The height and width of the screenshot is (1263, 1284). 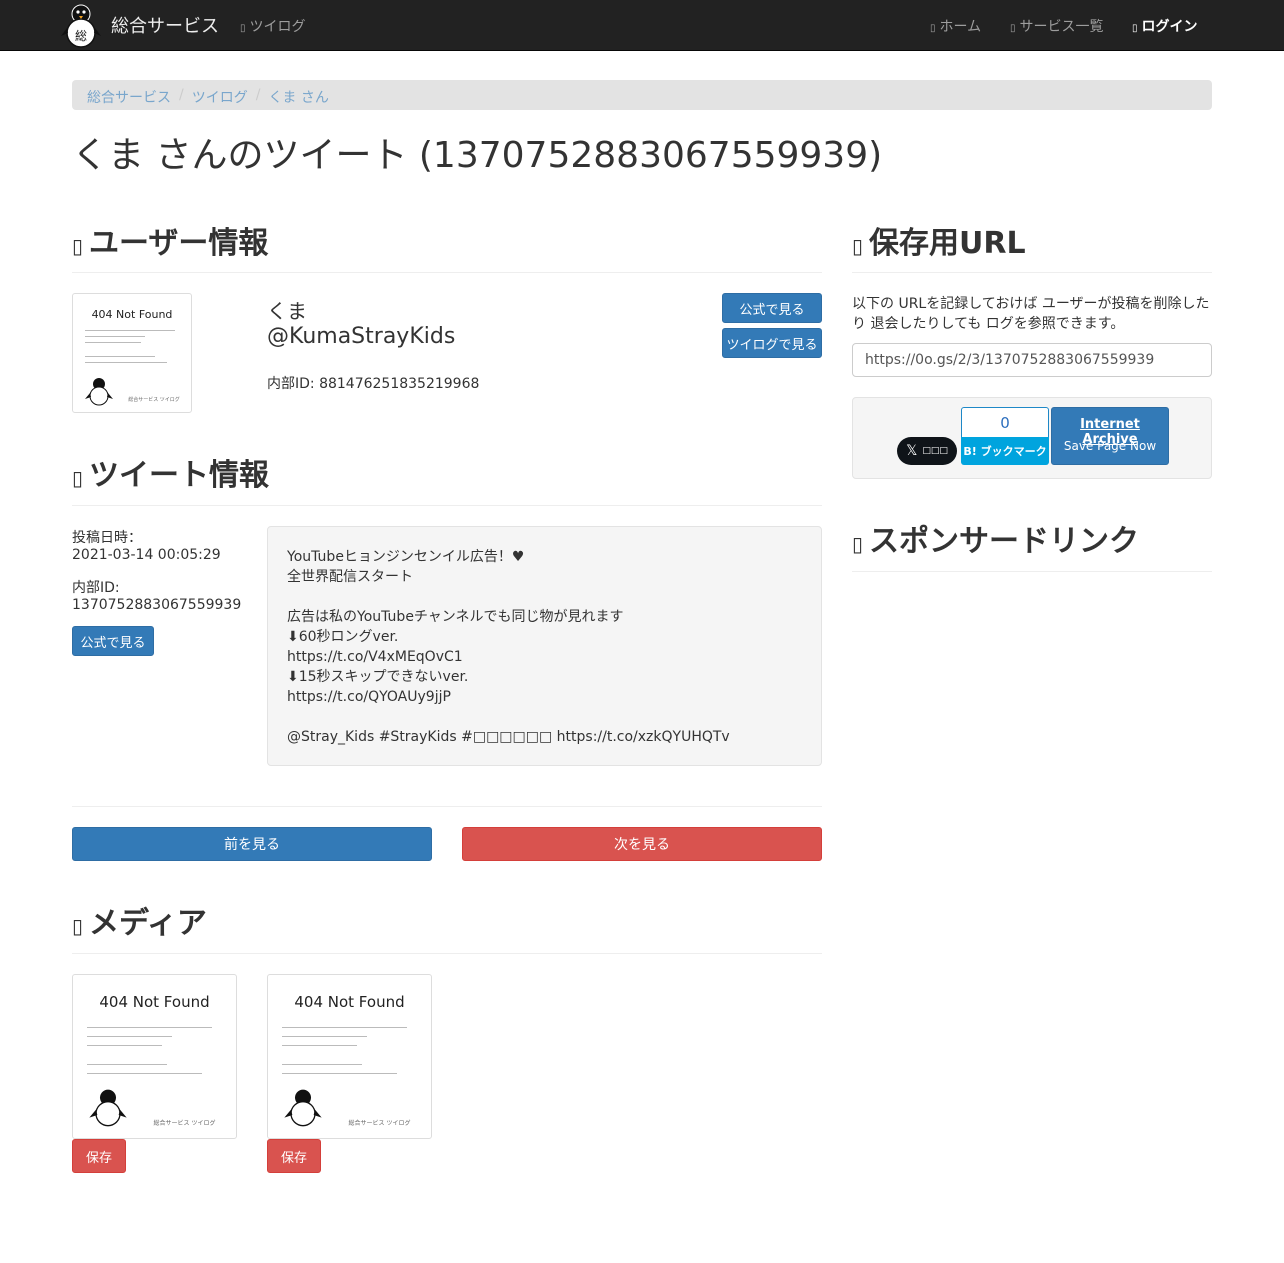 What do you see at coordinates (642, 844) in the screenshot?
I see `next-tweet-button: 次を見る` at bounding box center [642, 844].